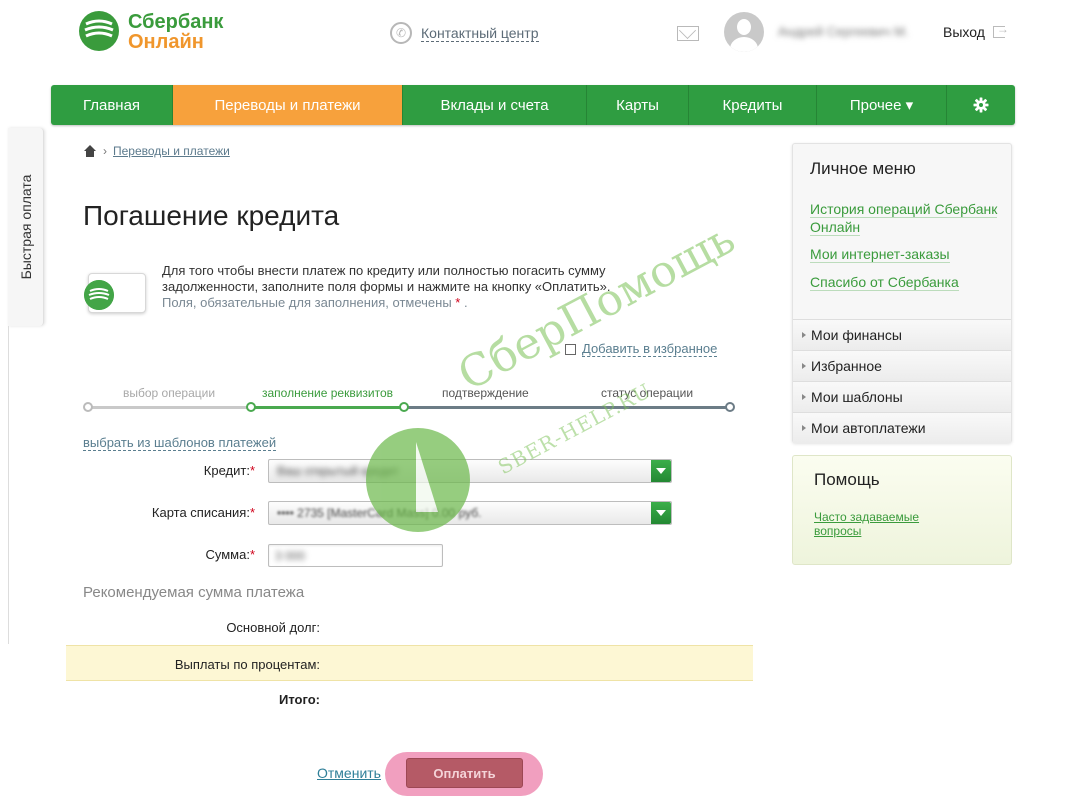 This screenshot has width=1078, height=799. What do you see at coordinates (105, 151) in the screenshot?
I see `chevron-right-icon: ›` at bounding box center [105, 151].